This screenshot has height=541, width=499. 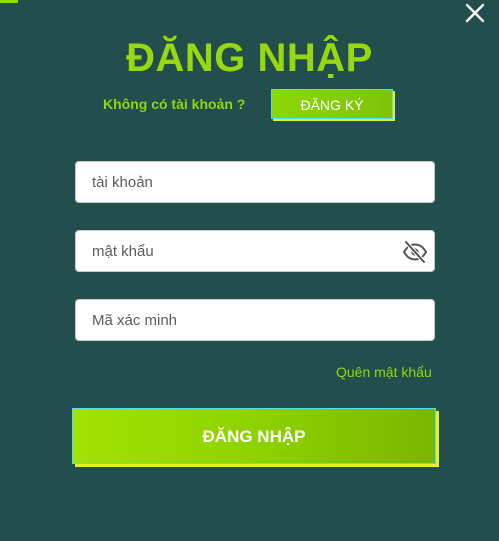 I want to click on no-account-text: Không có tài khoản ?, so click(x=174, y=104).